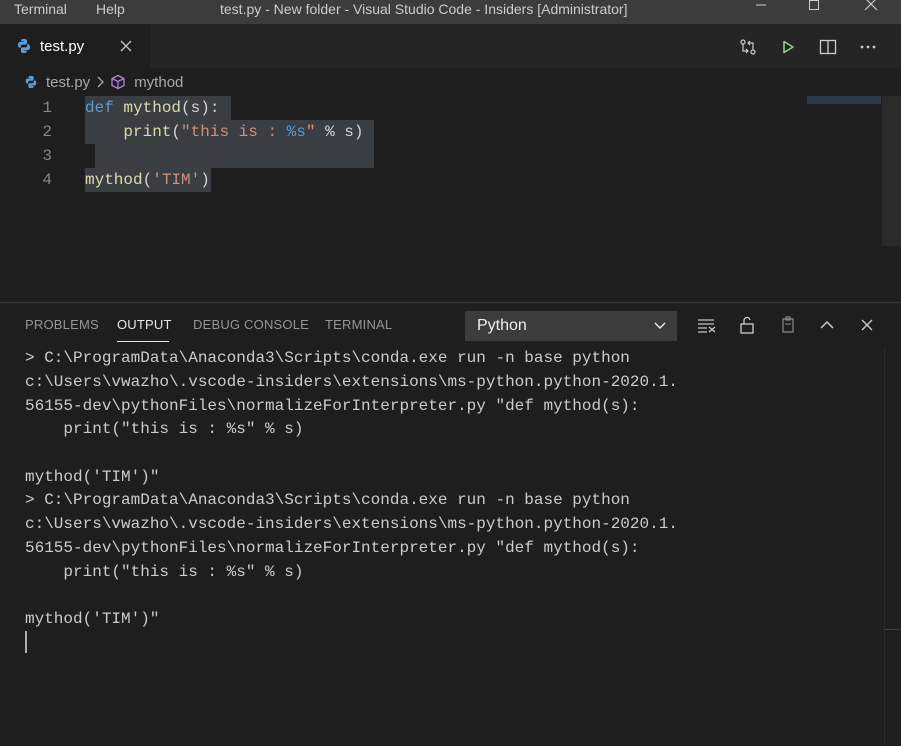  Describe the element at coordinates (176, 180) in the screenshot. I see `string-token: 'TIM'` at that location.